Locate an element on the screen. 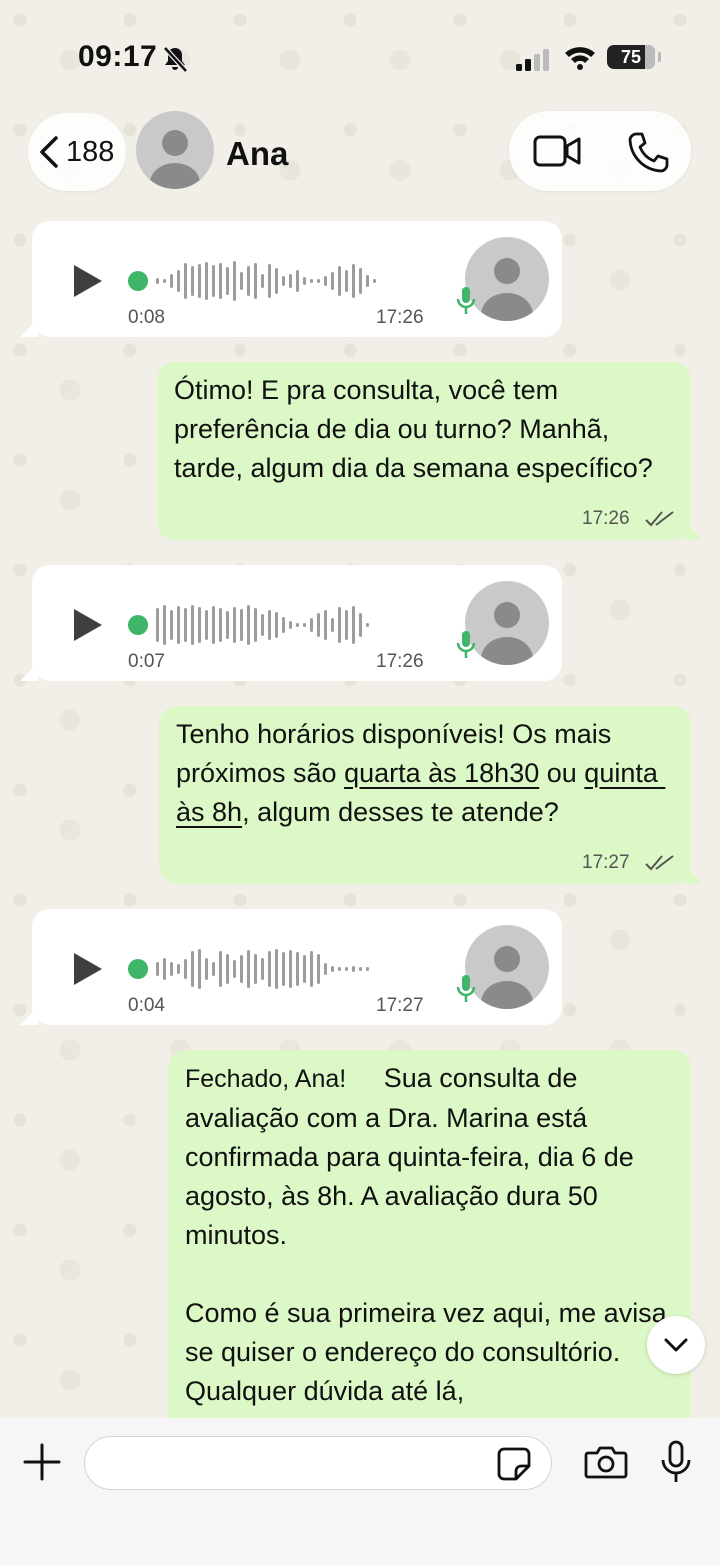  plus-icon is located at coordinates (42, 1462).